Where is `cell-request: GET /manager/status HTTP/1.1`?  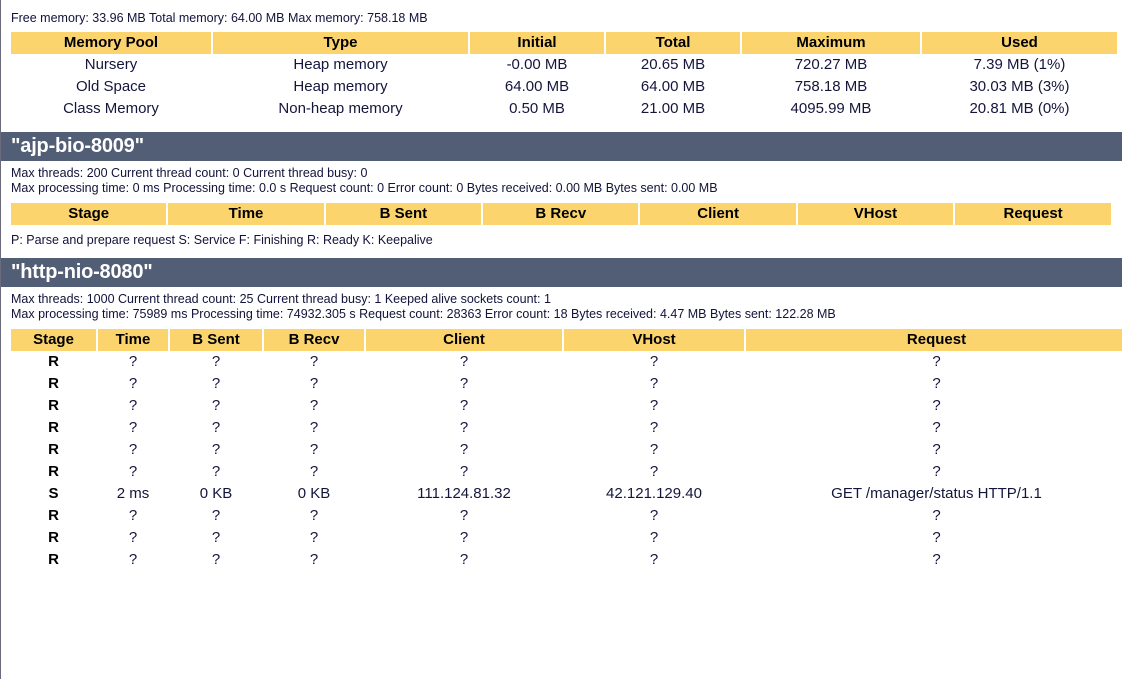 cell-request: GET /manager/status HTTP/1.1 is located at coordinates (934, 494).